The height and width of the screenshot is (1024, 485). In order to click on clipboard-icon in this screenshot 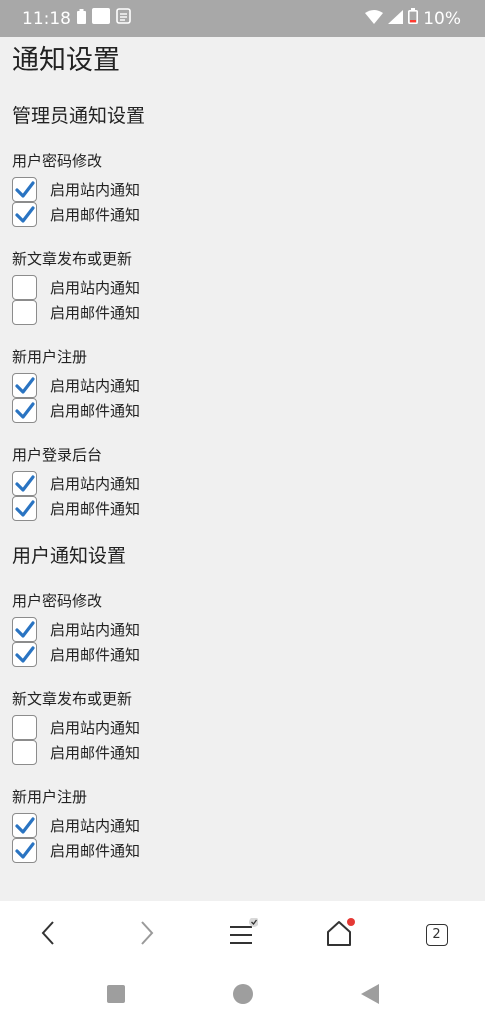, I will do `click(123, 18)`.